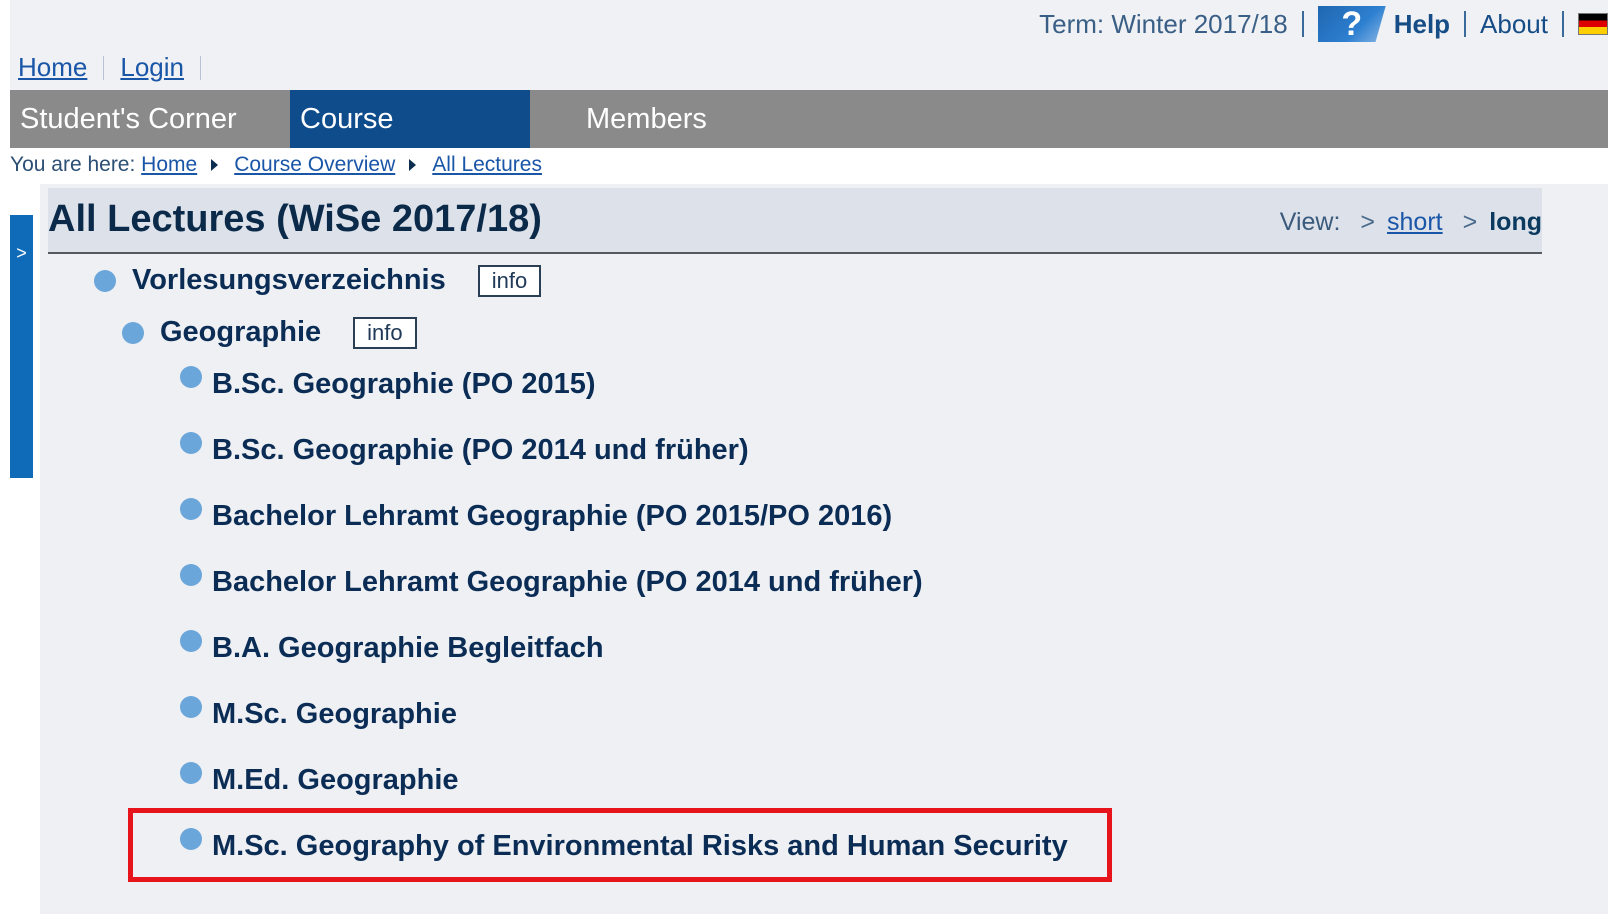 Image resolution: width=1608 pixels, height=914 pixels. I want to click on view-switch: View: > short > long, so click(1411, 222).